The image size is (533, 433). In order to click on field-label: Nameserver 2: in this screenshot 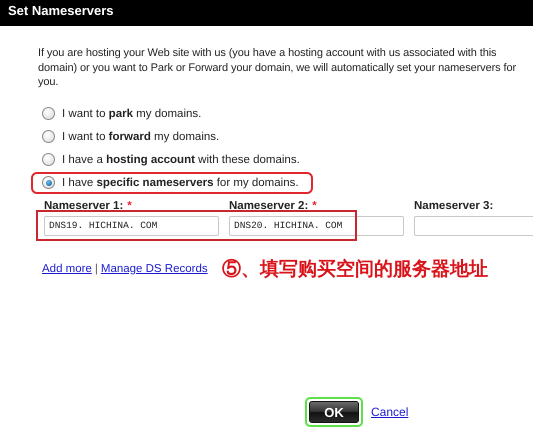, I will do `click(268, 207)`.